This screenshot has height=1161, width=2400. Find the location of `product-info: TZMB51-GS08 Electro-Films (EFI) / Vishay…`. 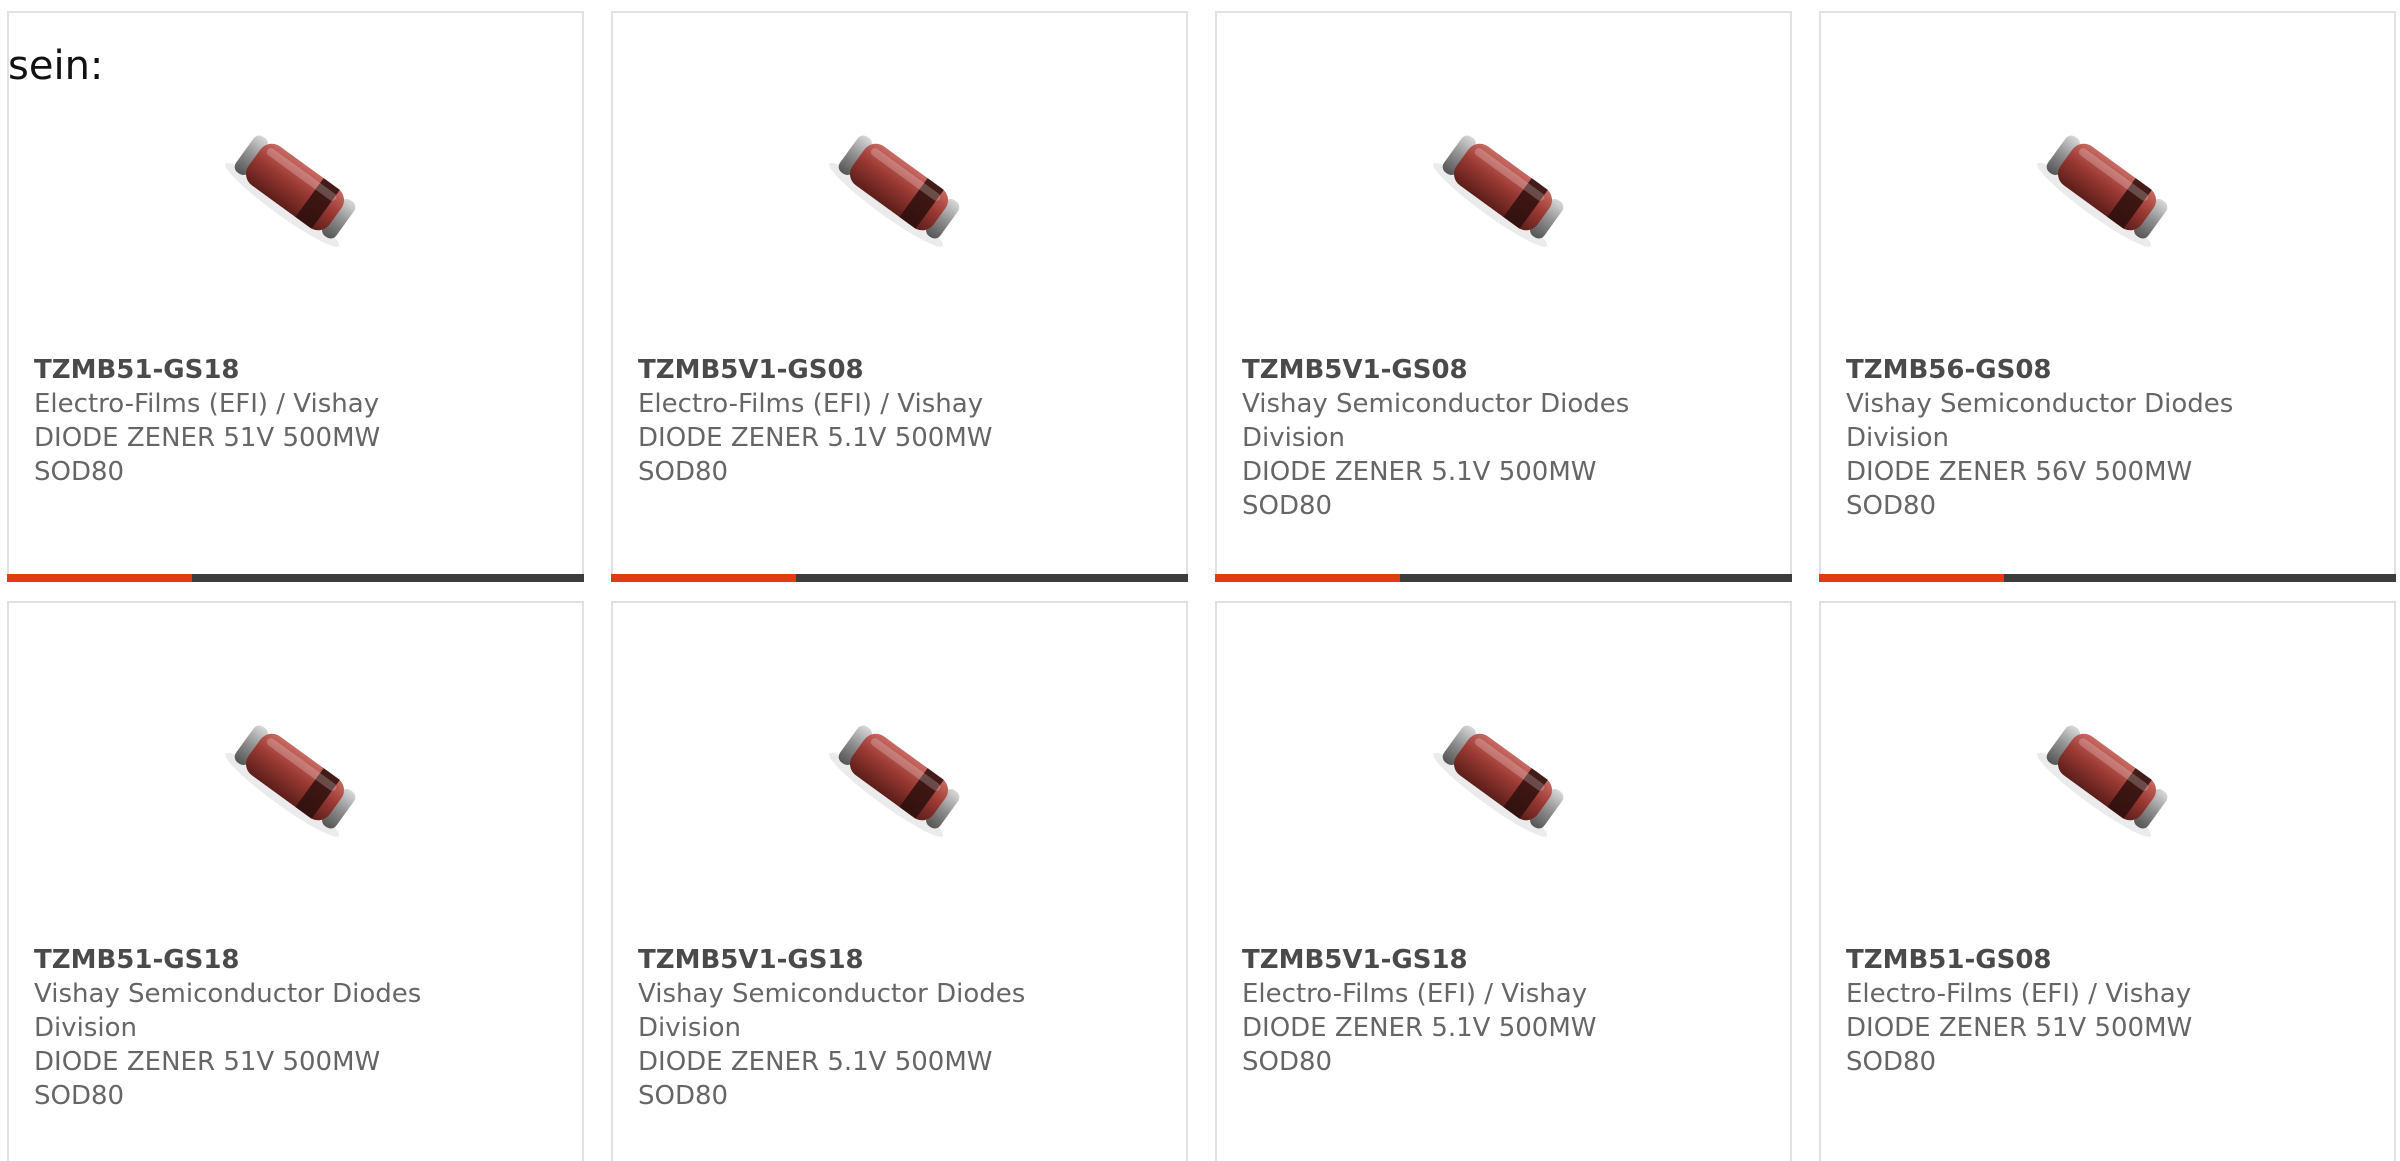

product-info: TZMB51-GS08 Electro-Films (EFI) / Vishay… is located at coordinates (2061, 1011).